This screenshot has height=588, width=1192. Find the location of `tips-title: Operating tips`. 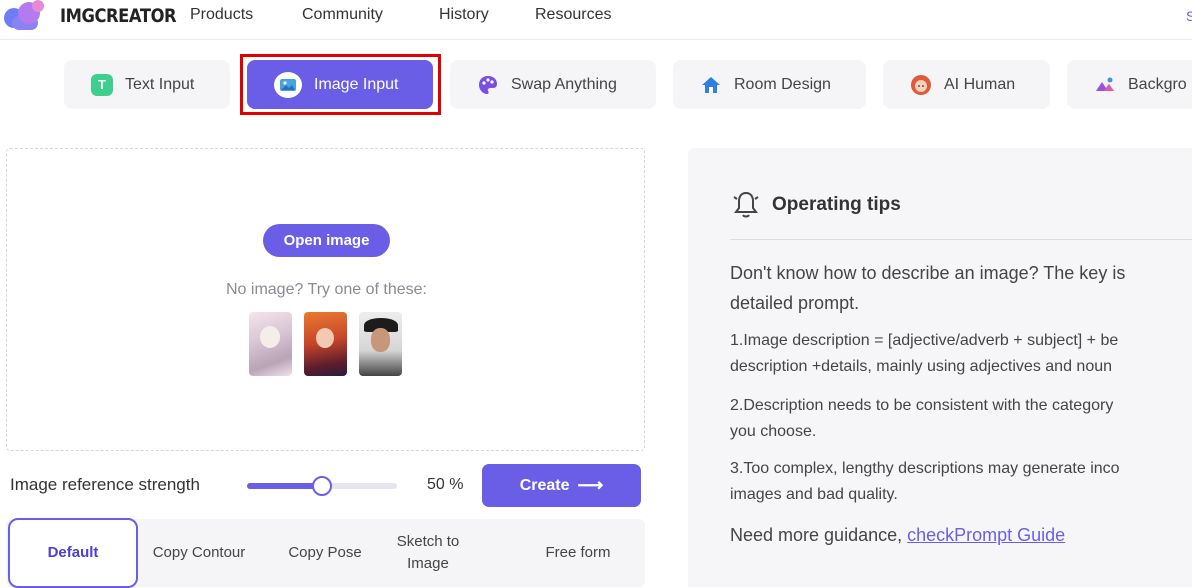

tips-title: Operating tips is located at coordinates (836, 204).